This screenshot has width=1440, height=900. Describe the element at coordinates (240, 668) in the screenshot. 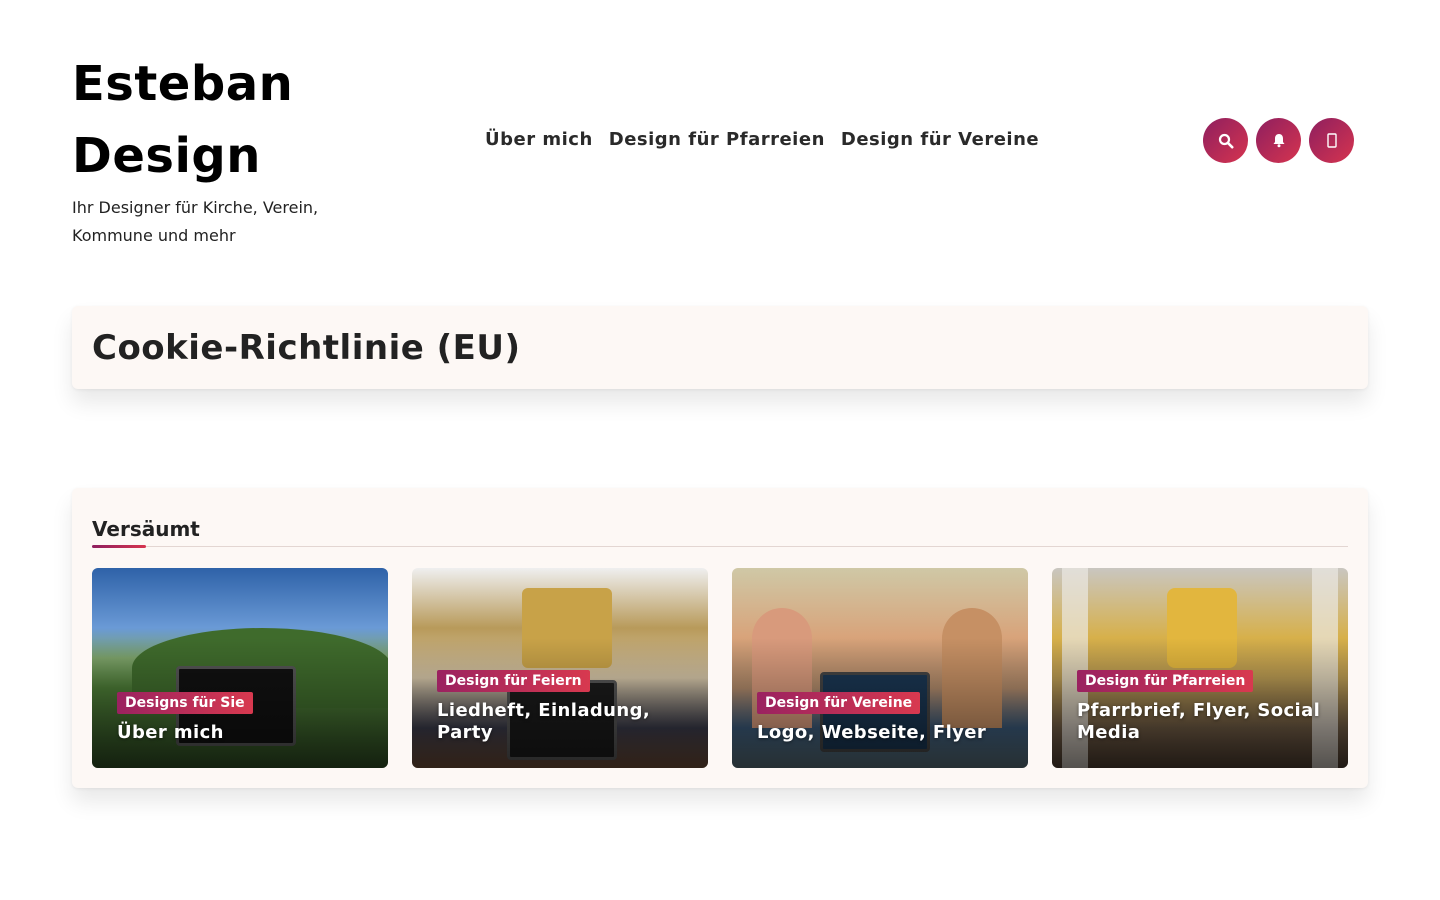

I see `missed-card: Designs für Sie Über mich` at that location.